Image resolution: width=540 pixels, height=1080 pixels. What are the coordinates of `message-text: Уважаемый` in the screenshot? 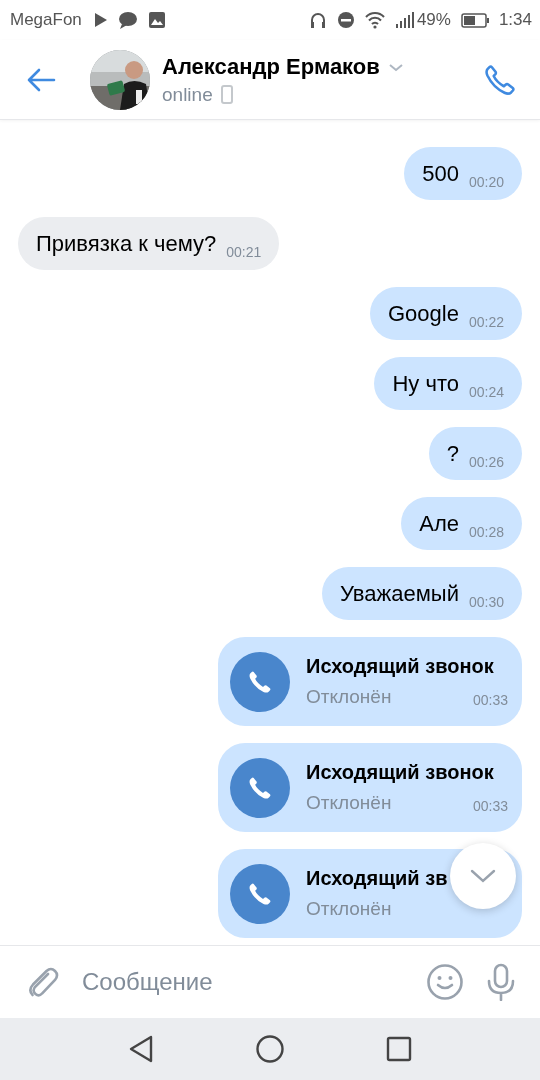 It's located at (399, 594).